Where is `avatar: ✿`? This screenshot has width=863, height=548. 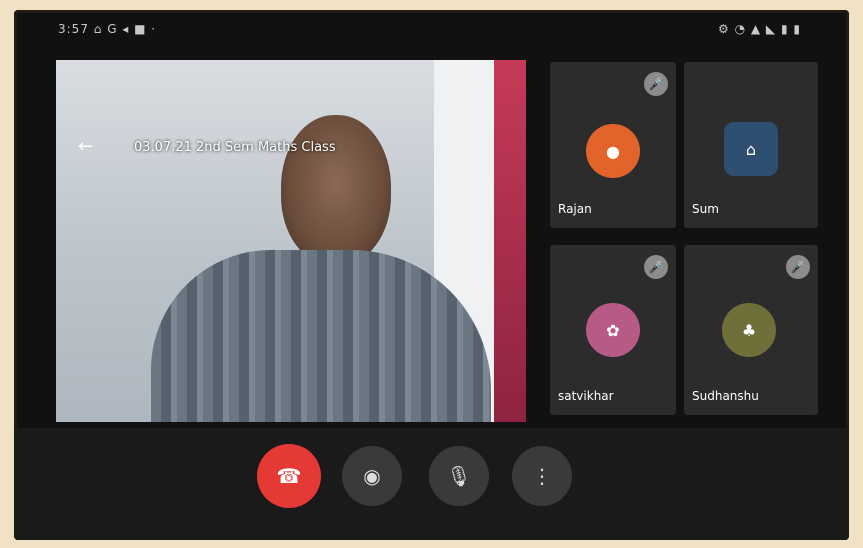 avatar: ✿ is located at coordinates (613, 330).